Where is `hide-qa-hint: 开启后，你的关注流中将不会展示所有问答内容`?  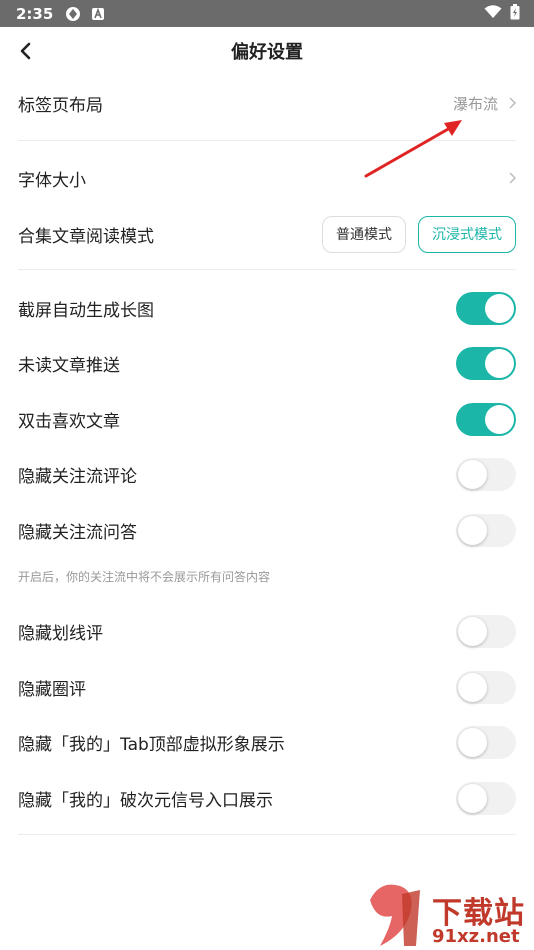 hide-qa-hint: 开启后，你的关注流中将不会展示所有问答内容 is located at coordinates (144, 577).